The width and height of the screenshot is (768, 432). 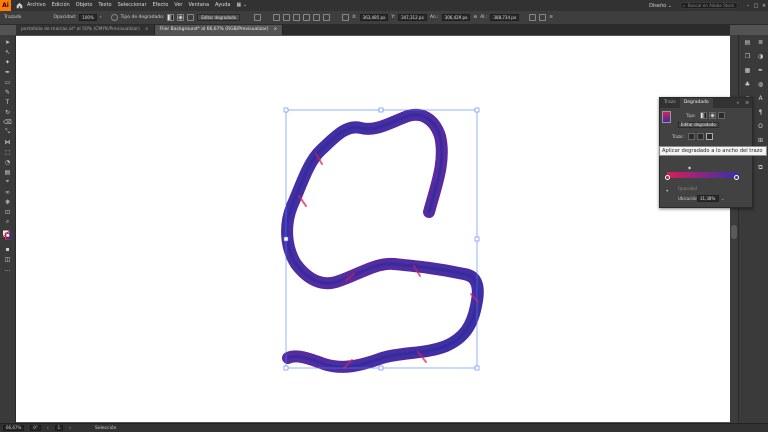 What do you see at coordinates (48, 428) in the screenshot?
I see `artboard-prev-icon: ‹` at bounding box center [48, 428].